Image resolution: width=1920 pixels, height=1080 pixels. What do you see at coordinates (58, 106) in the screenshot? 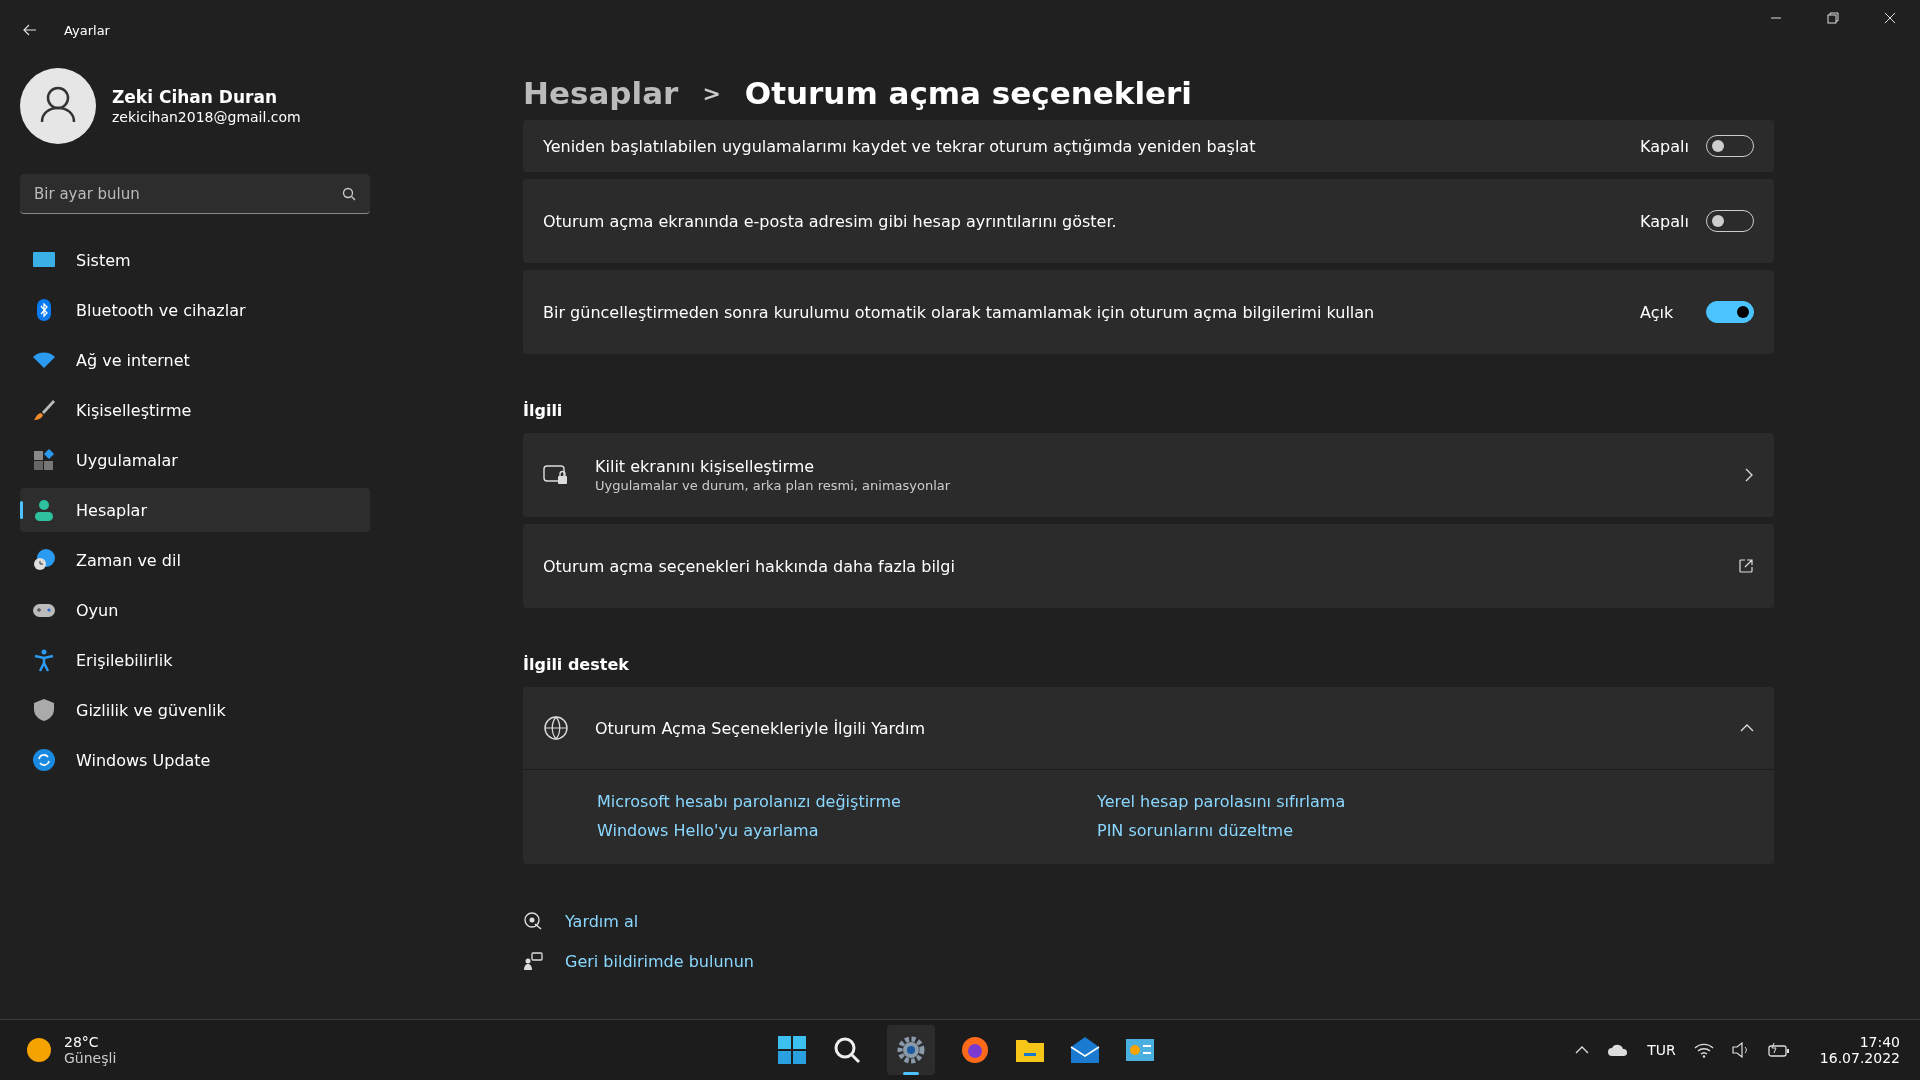
I see `avatar-icon` at bounding box center [58, 106].